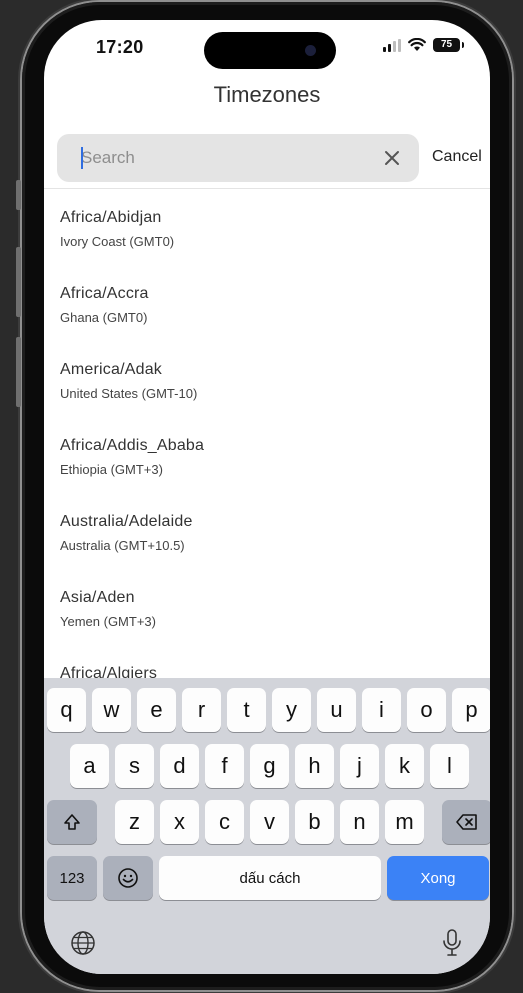 The height and width of the screenshot is (993, 523). Describe the element at coordinates (392, 45) in the screenshot. I see `signal-icon` at that location.